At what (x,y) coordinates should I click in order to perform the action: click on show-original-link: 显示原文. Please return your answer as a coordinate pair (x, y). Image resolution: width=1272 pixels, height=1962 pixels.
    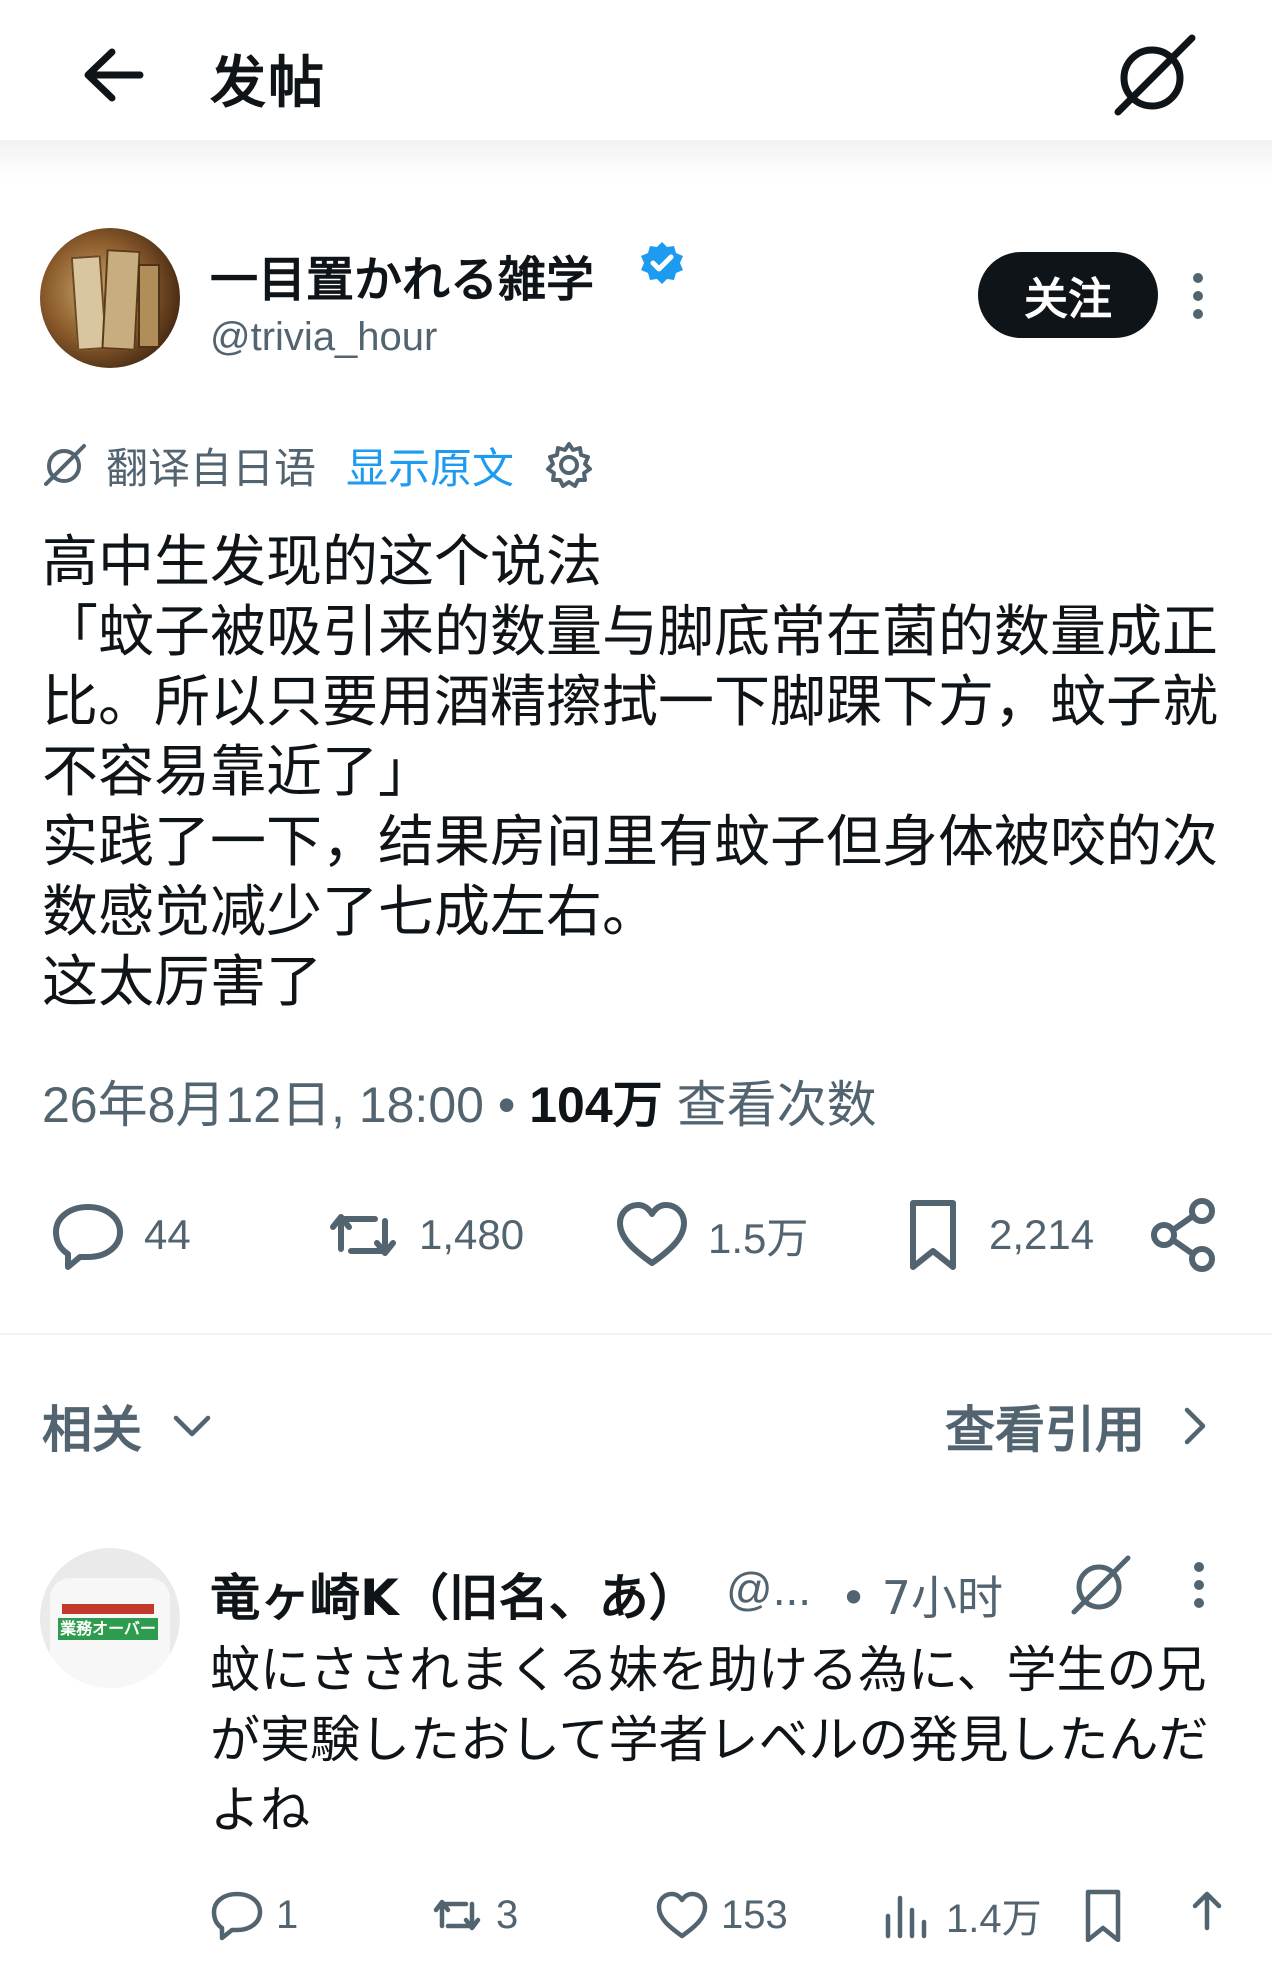
    Looking at the image, I should click on (430, 465).